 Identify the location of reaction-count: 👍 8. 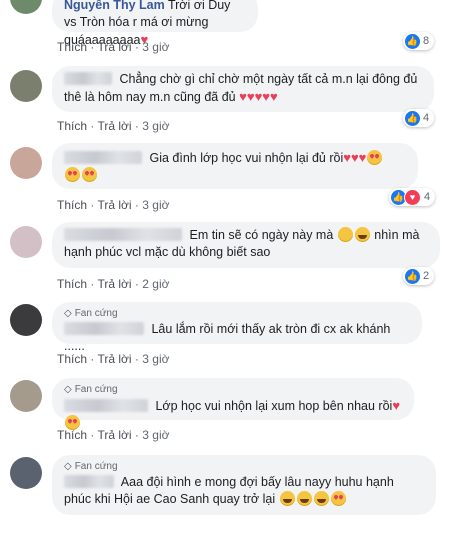
(419, 41).